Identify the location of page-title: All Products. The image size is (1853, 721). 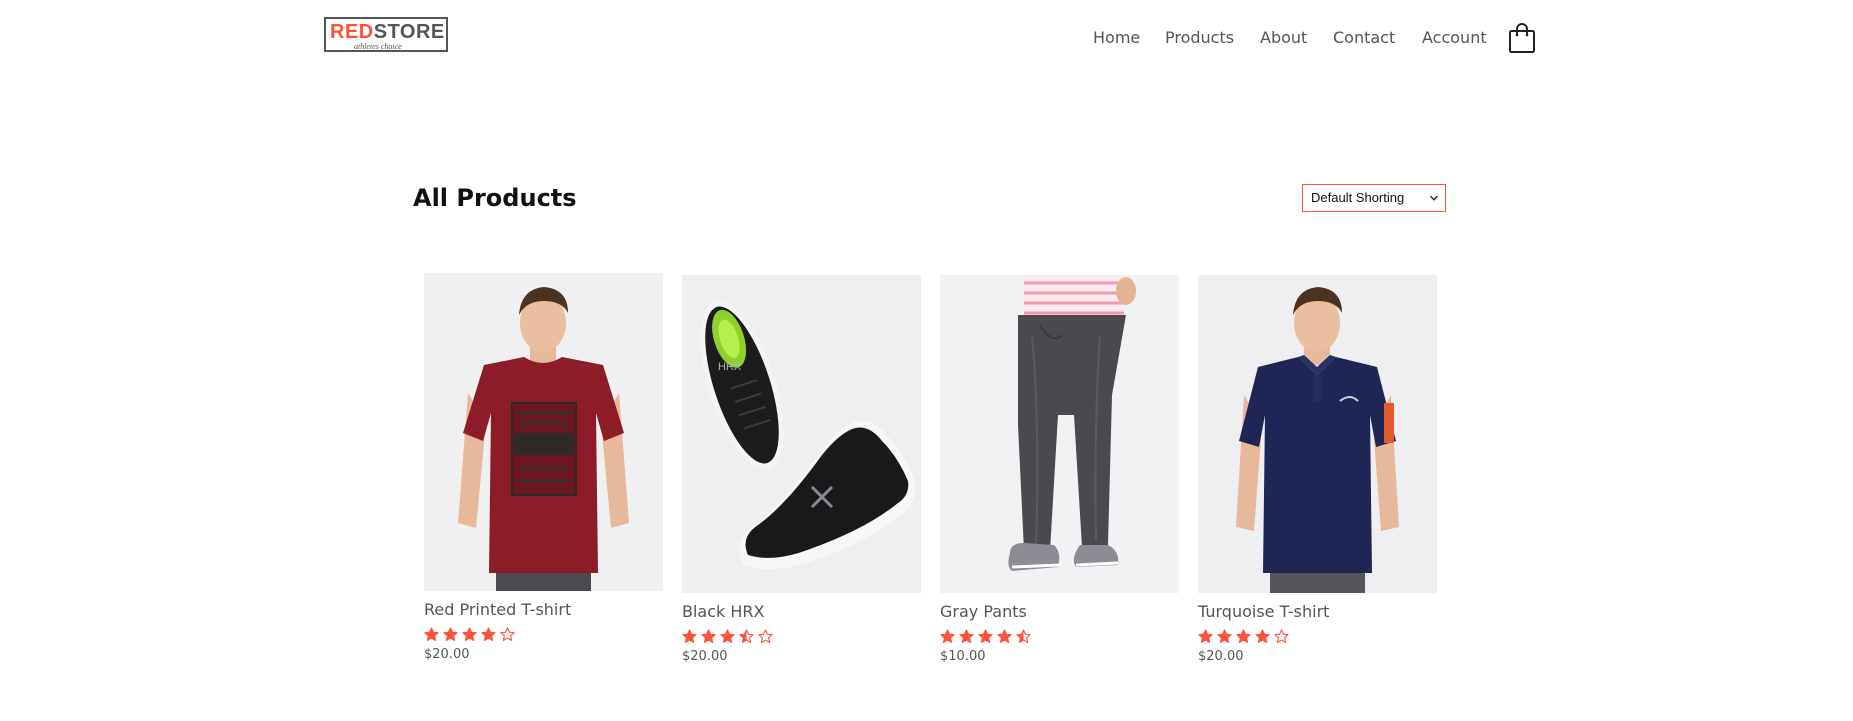
(495, 198).